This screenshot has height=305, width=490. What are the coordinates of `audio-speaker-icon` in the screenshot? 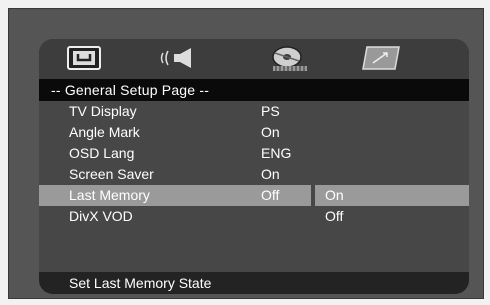 It's located at (181, 58).